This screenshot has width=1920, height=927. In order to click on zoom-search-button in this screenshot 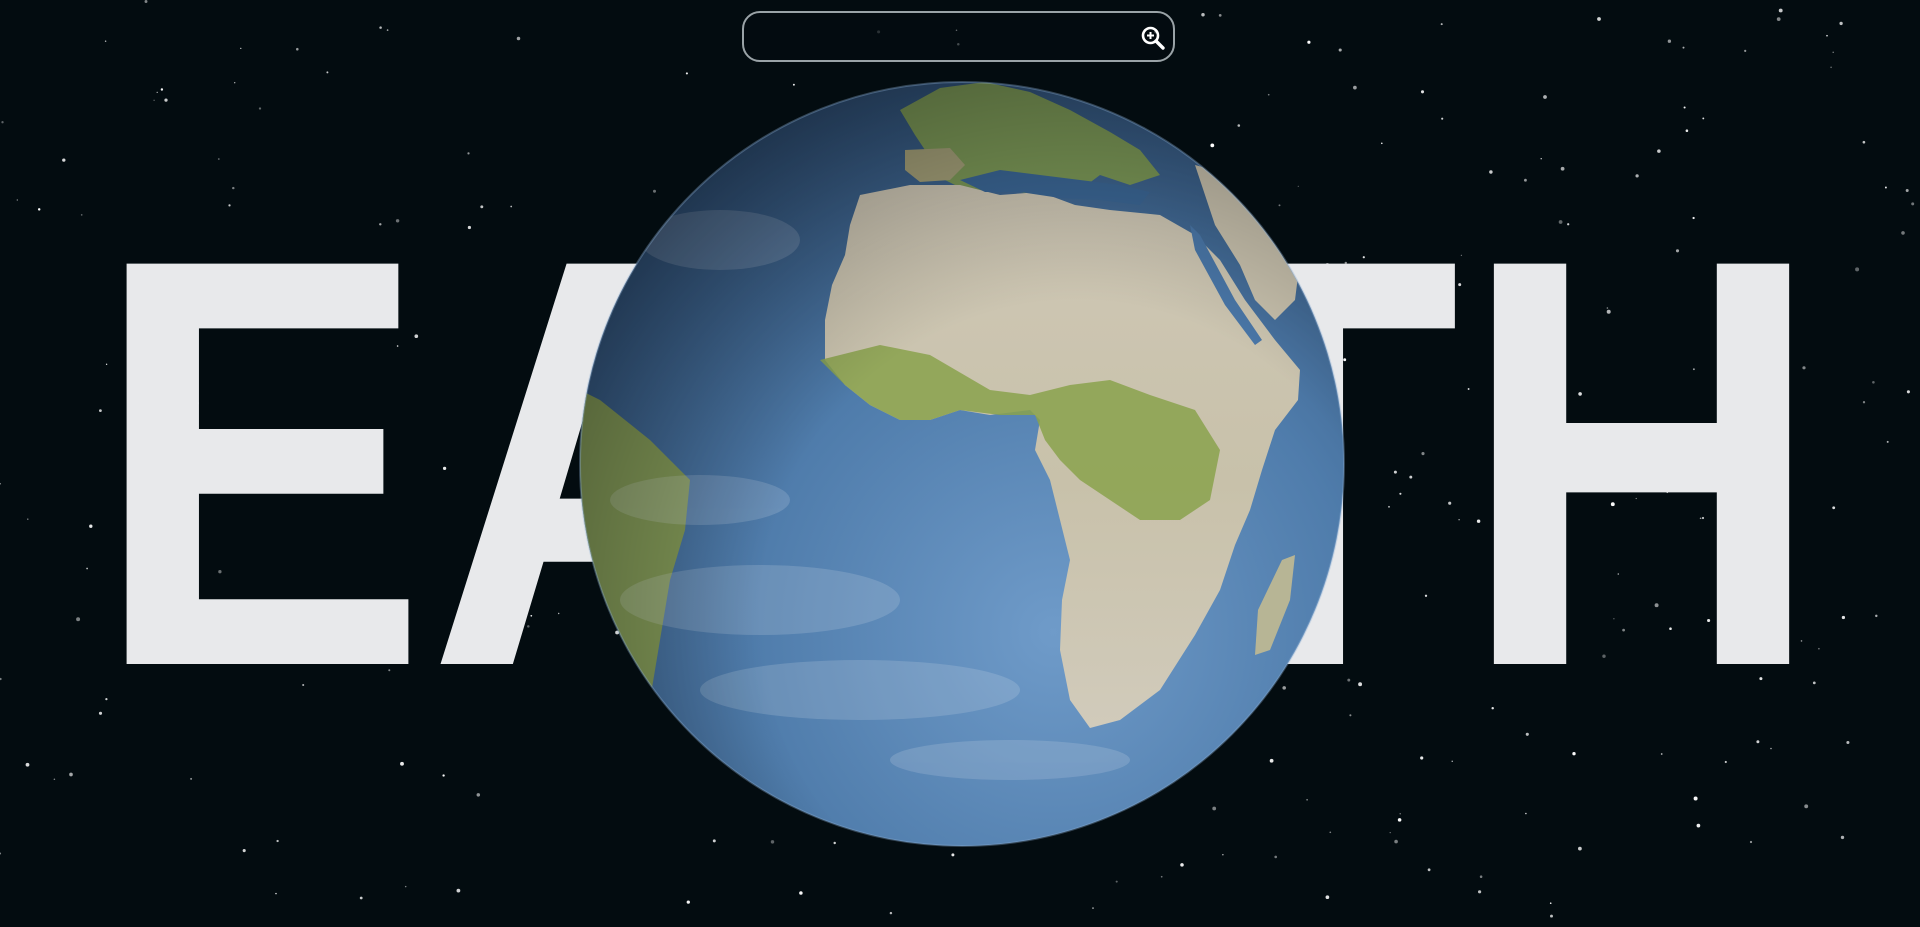, I will do `click(1153, 38)`.